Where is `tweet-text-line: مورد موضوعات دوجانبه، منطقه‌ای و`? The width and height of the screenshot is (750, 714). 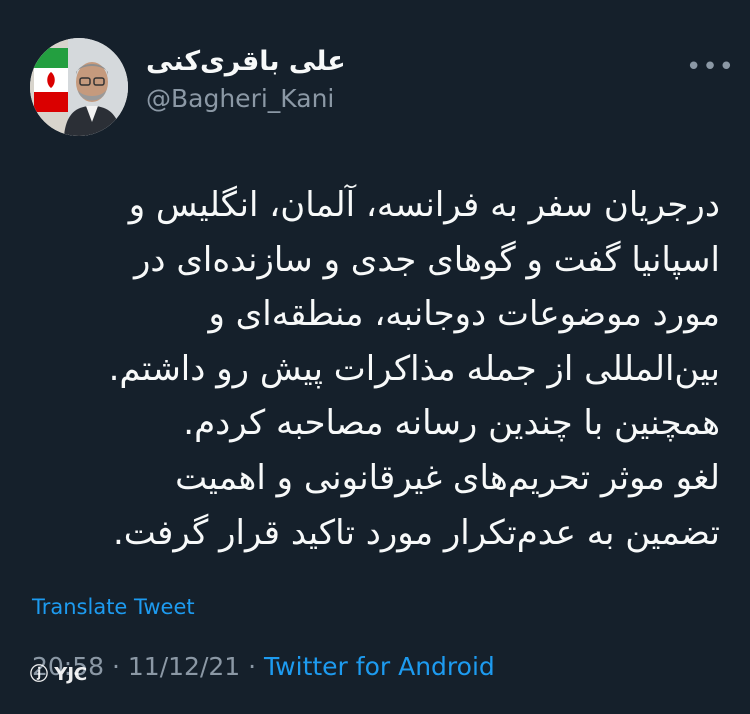 tweet-text-line: مورد موضوعات دوجانبه، منطقه‌ای و is located at coordinates (464, 314).